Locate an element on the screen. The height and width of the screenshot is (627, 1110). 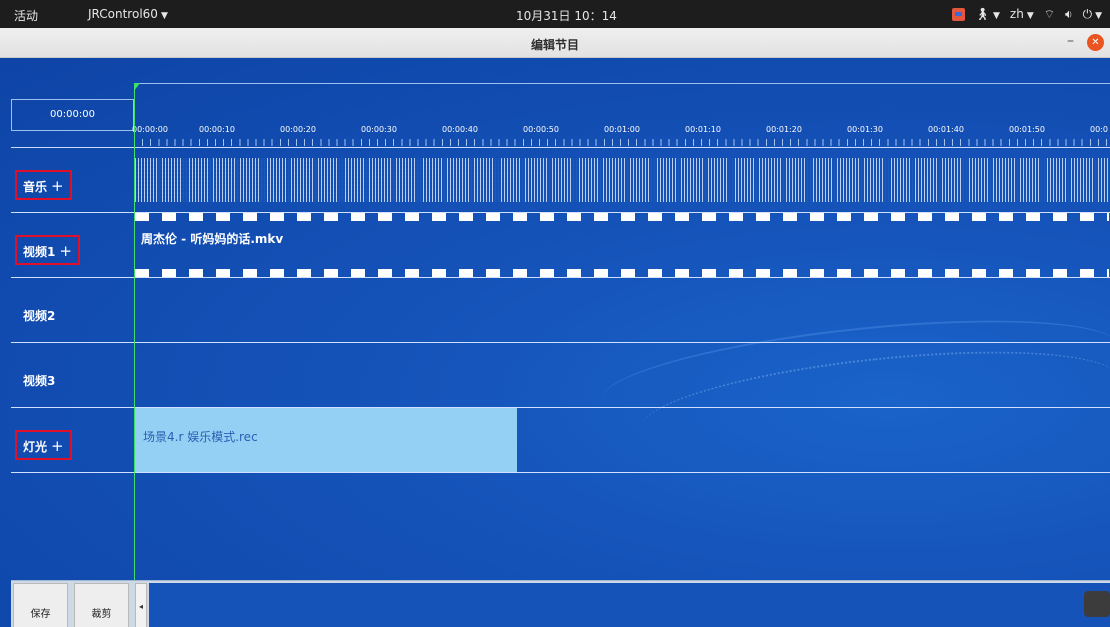
app-menu: JRControl60 ▼ is located at coordinates (128, 14).